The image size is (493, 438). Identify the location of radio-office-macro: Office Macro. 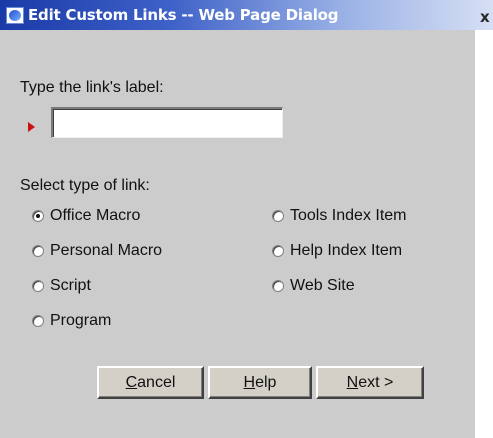
(86, 216).